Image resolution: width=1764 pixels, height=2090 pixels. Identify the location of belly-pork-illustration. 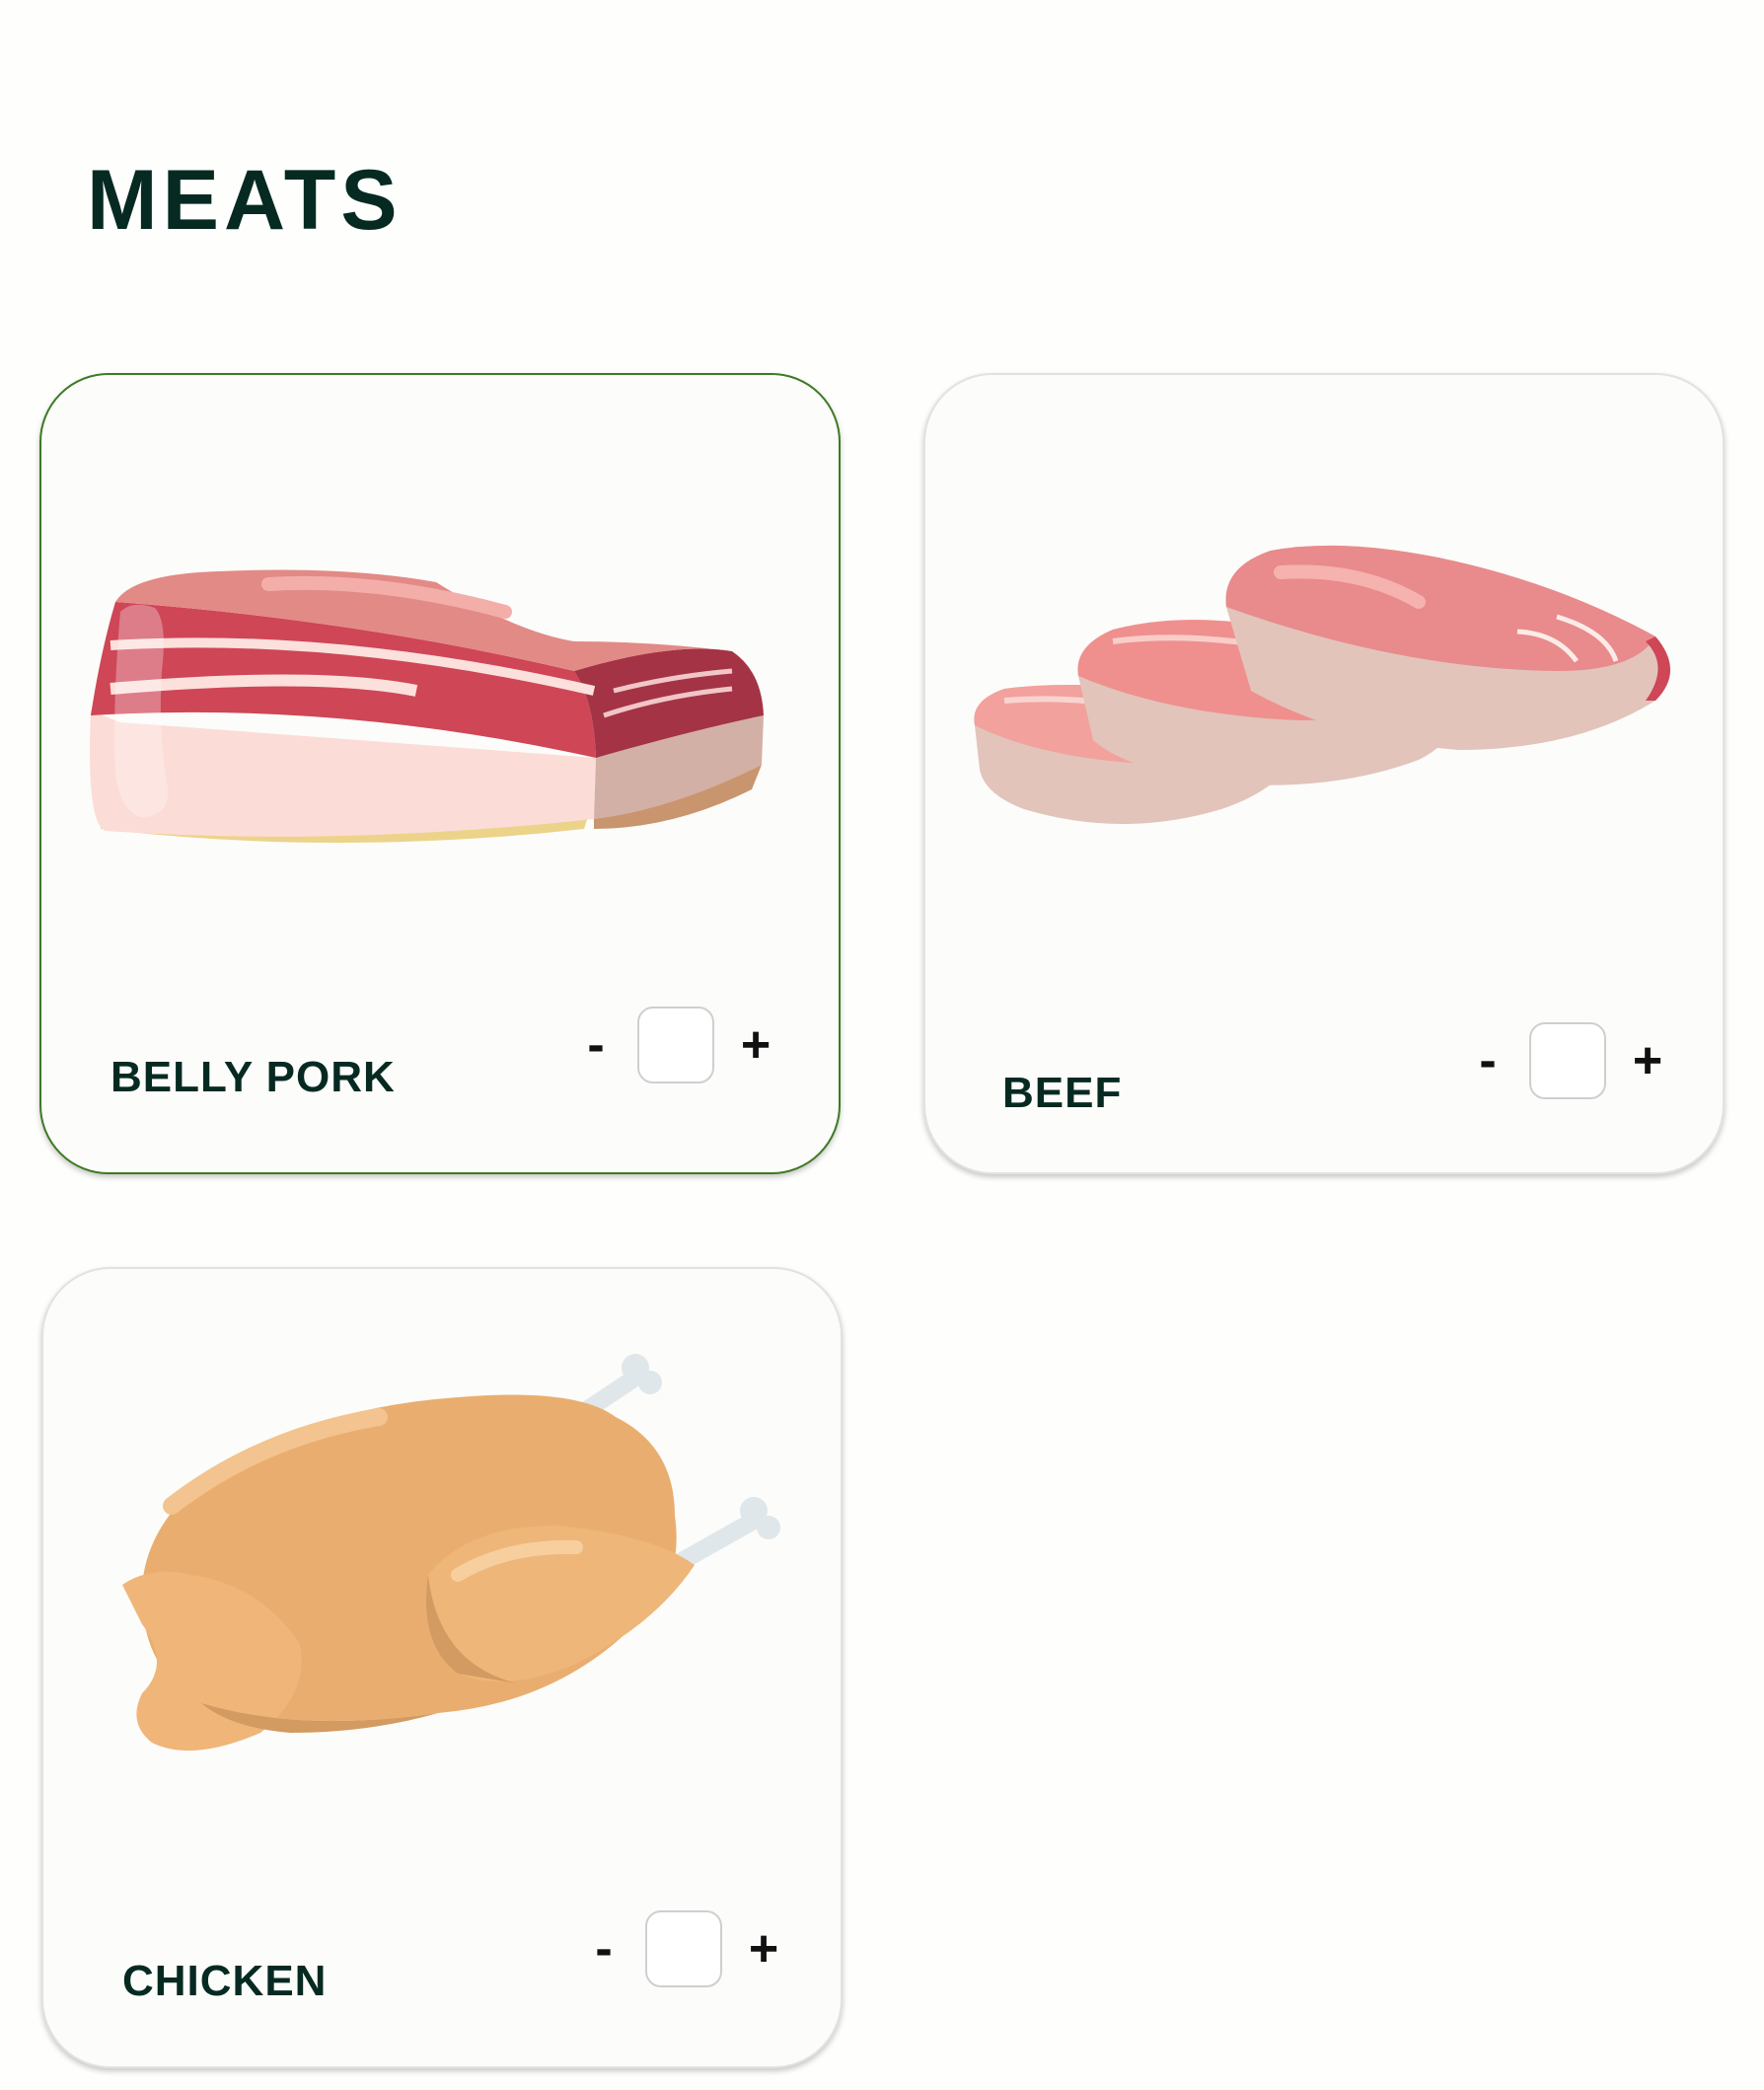
(427, 706).